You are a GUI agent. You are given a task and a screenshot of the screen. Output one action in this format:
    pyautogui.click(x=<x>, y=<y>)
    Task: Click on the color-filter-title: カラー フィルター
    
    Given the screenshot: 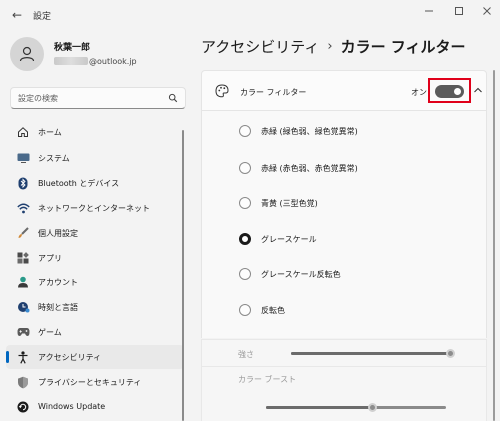 What is the action you would take?
    pyautogui.click(x=273, y=92)
    